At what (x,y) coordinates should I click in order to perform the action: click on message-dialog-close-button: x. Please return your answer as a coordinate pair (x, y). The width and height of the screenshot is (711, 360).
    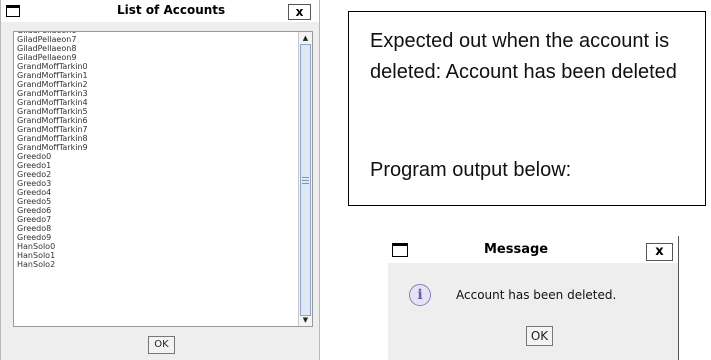
    Looking at the image, I should click on (659, 252).